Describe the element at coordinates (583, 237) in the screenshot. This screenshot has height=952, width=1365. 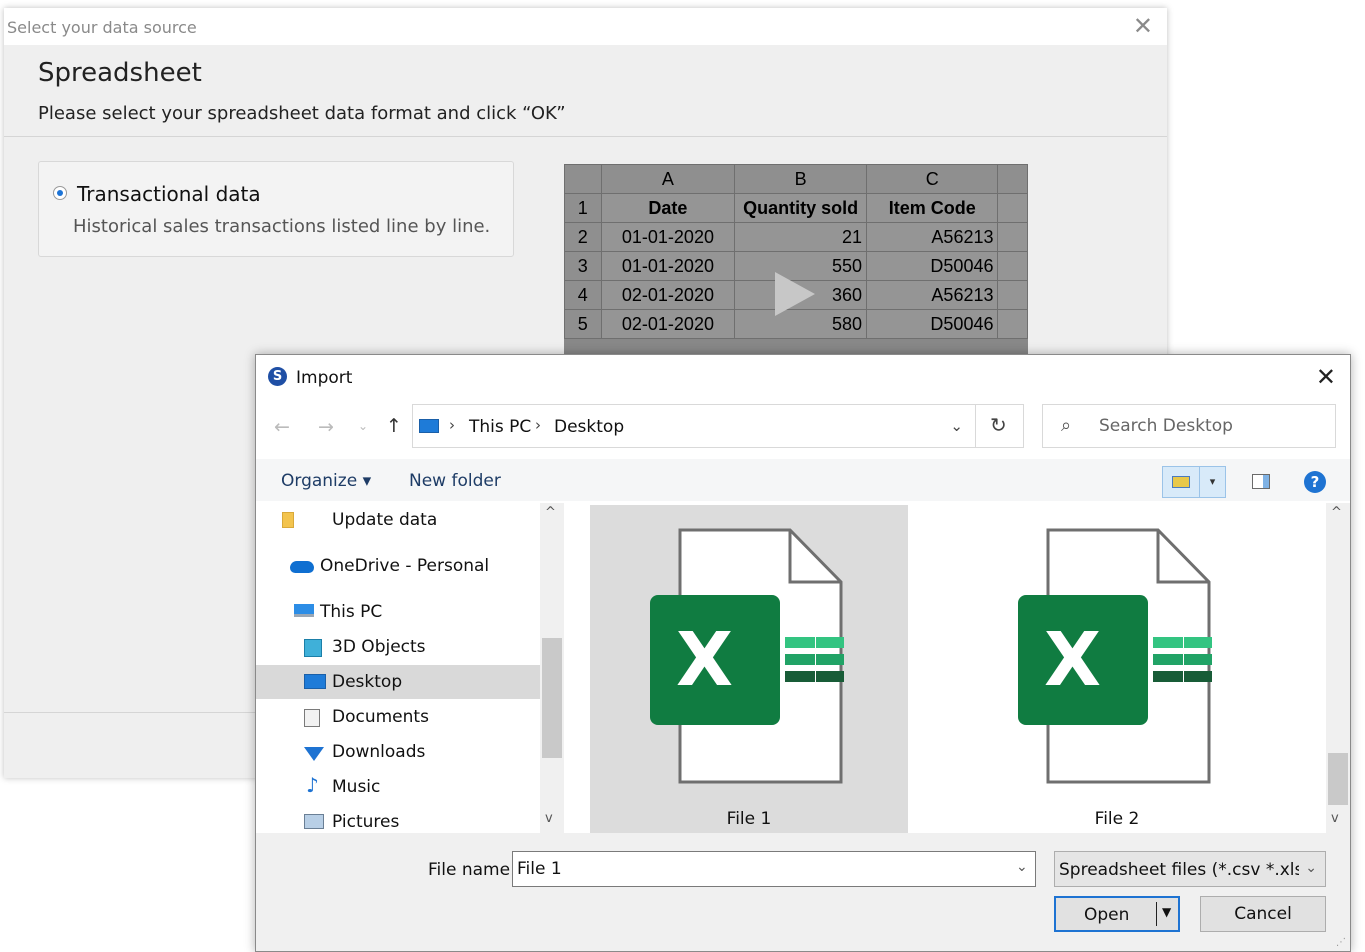
I see `row-header: 2` at that location.